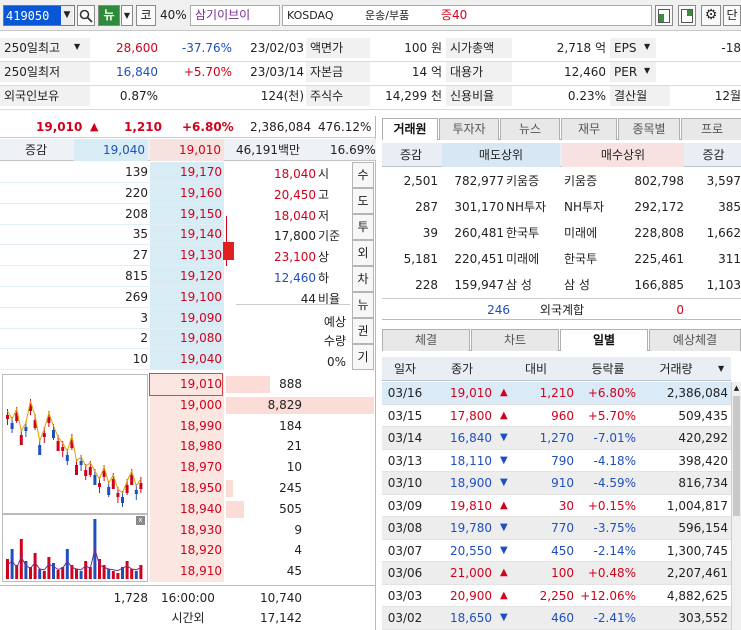  I want to click on daily-row: 03/14 16,840 ▼ 1,270 -7.01% 420,292, so click(556, 438).